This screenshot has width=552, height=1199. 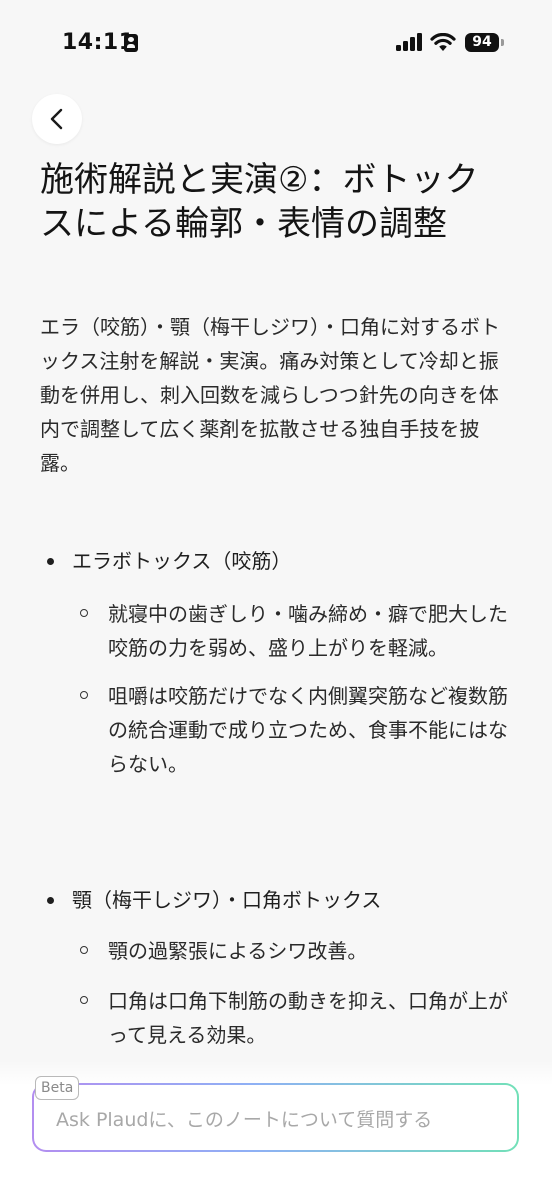 What do you see at coordinates (131, 43) in the screenshot?
I see `person-focus-icon` at bounding box center [131, 43].